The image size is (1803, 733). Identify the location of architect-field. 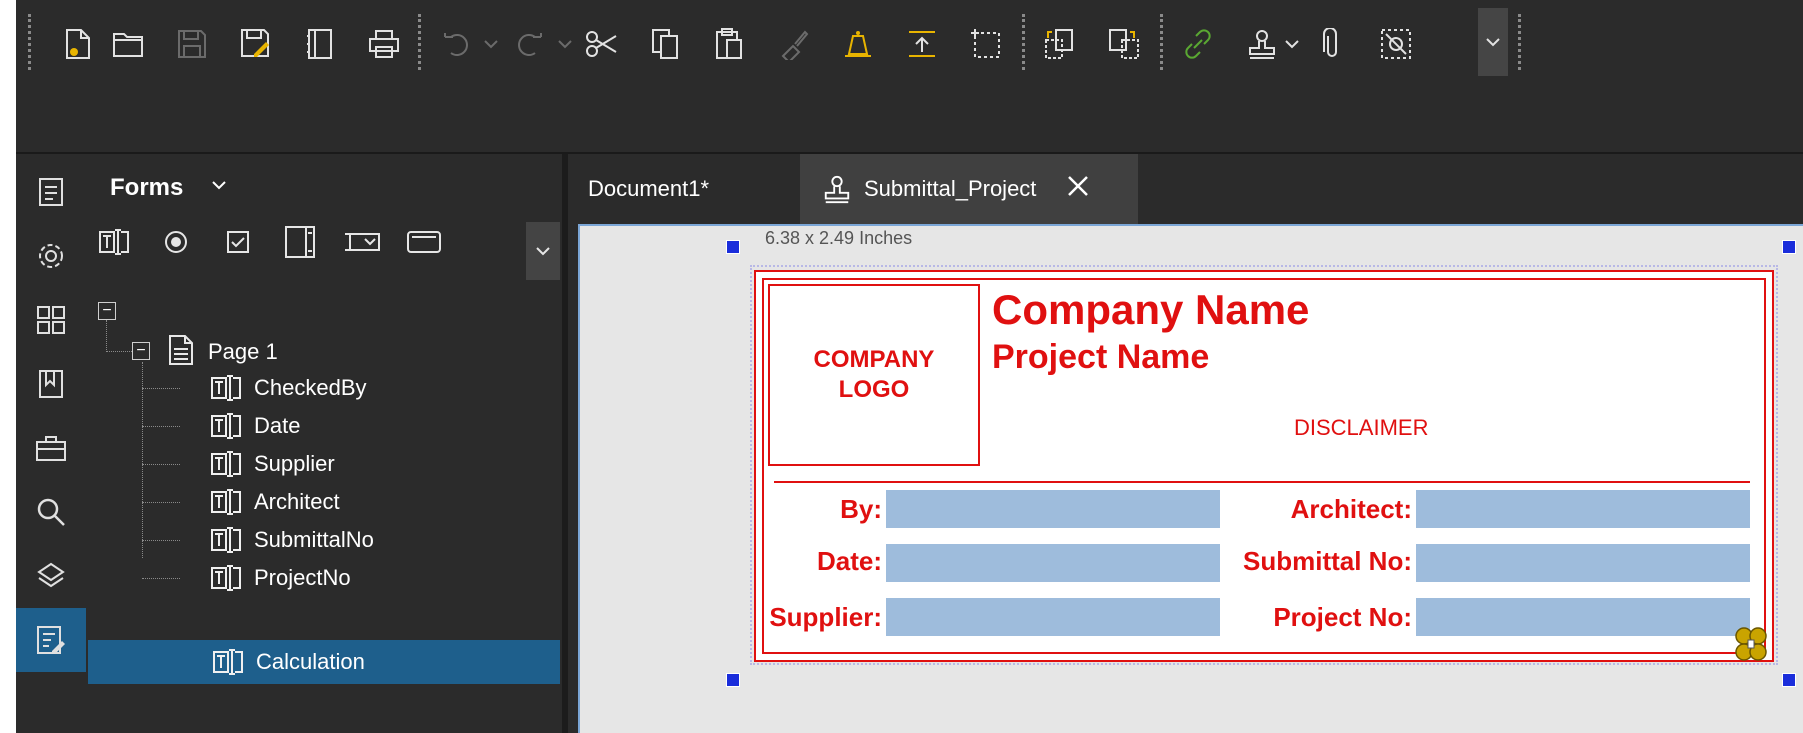
(1583, 509).